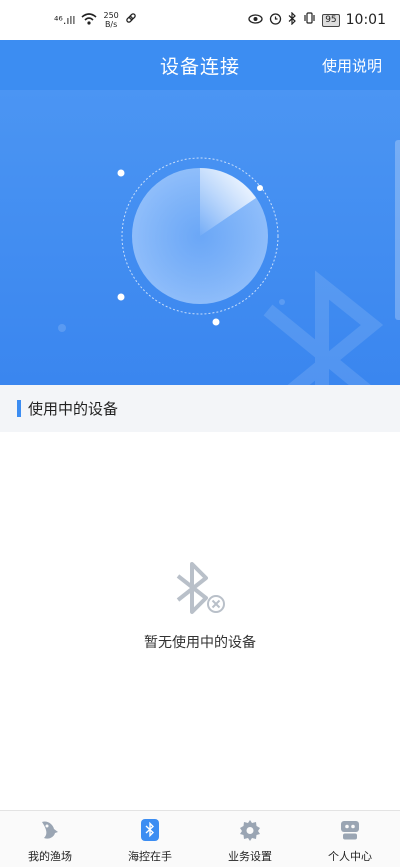 The width and height of the screenshot is (400, 867). What do you see at coordinates (397, 230) in the screenshot?
I see `panel-scroll-indicator` at bounding box center [397, 230].